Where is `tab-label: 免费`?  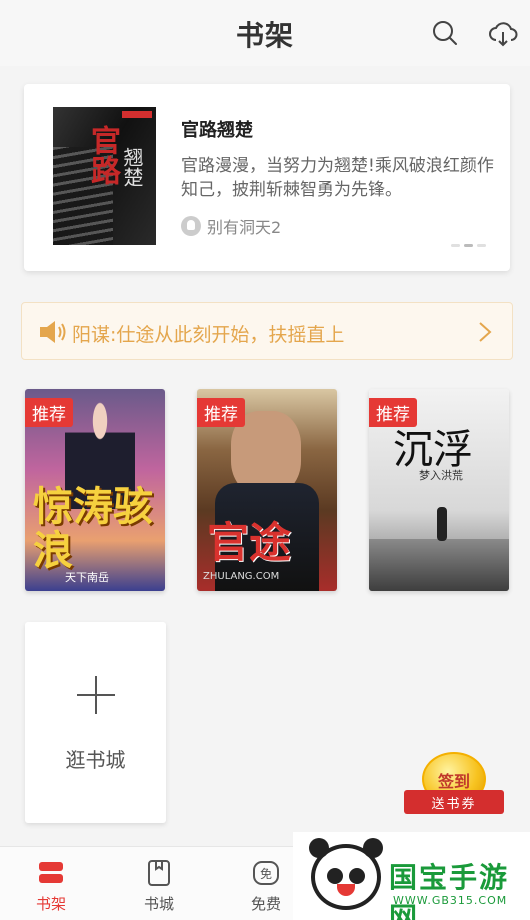 tab-label: 免费 is located at coordinates (265, 904).